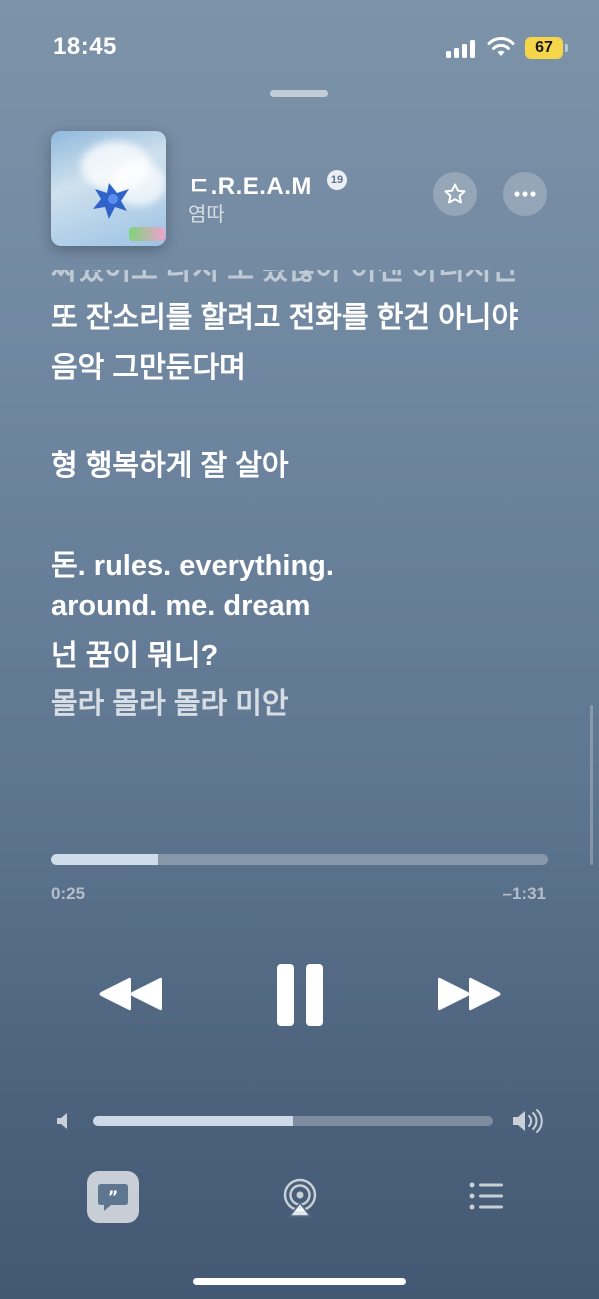 This screenshot has width=599, height=1299. I want to click on elapsed-time: 0:25, so click(68, 893).